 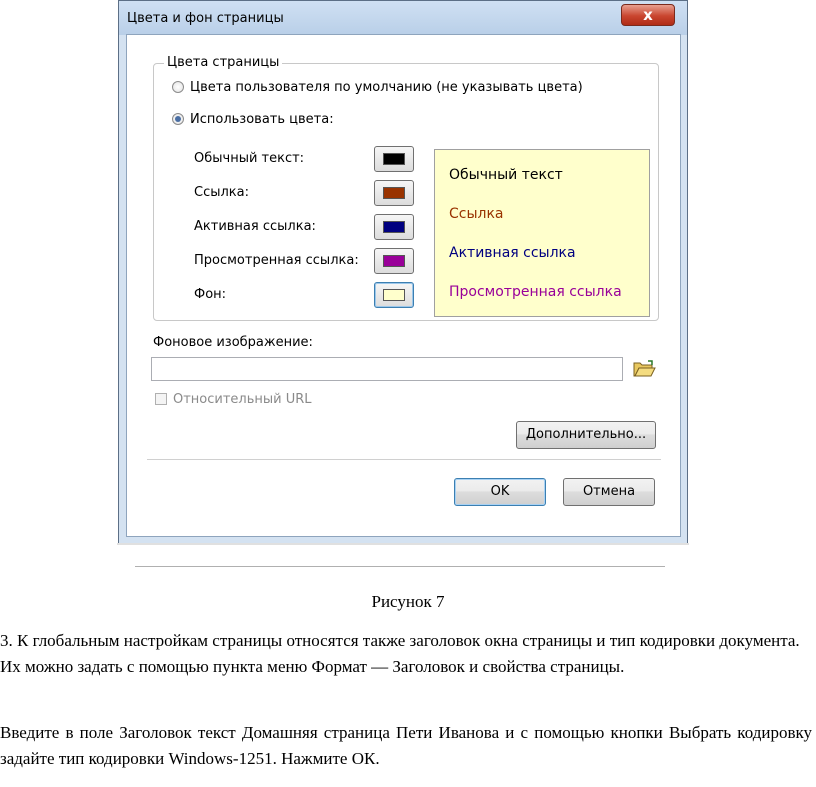 What do you see at coordinates (249, 158) in the screenshot?
I see `normal-text-label: Обычный текст:` at bounding box center [249, 158].